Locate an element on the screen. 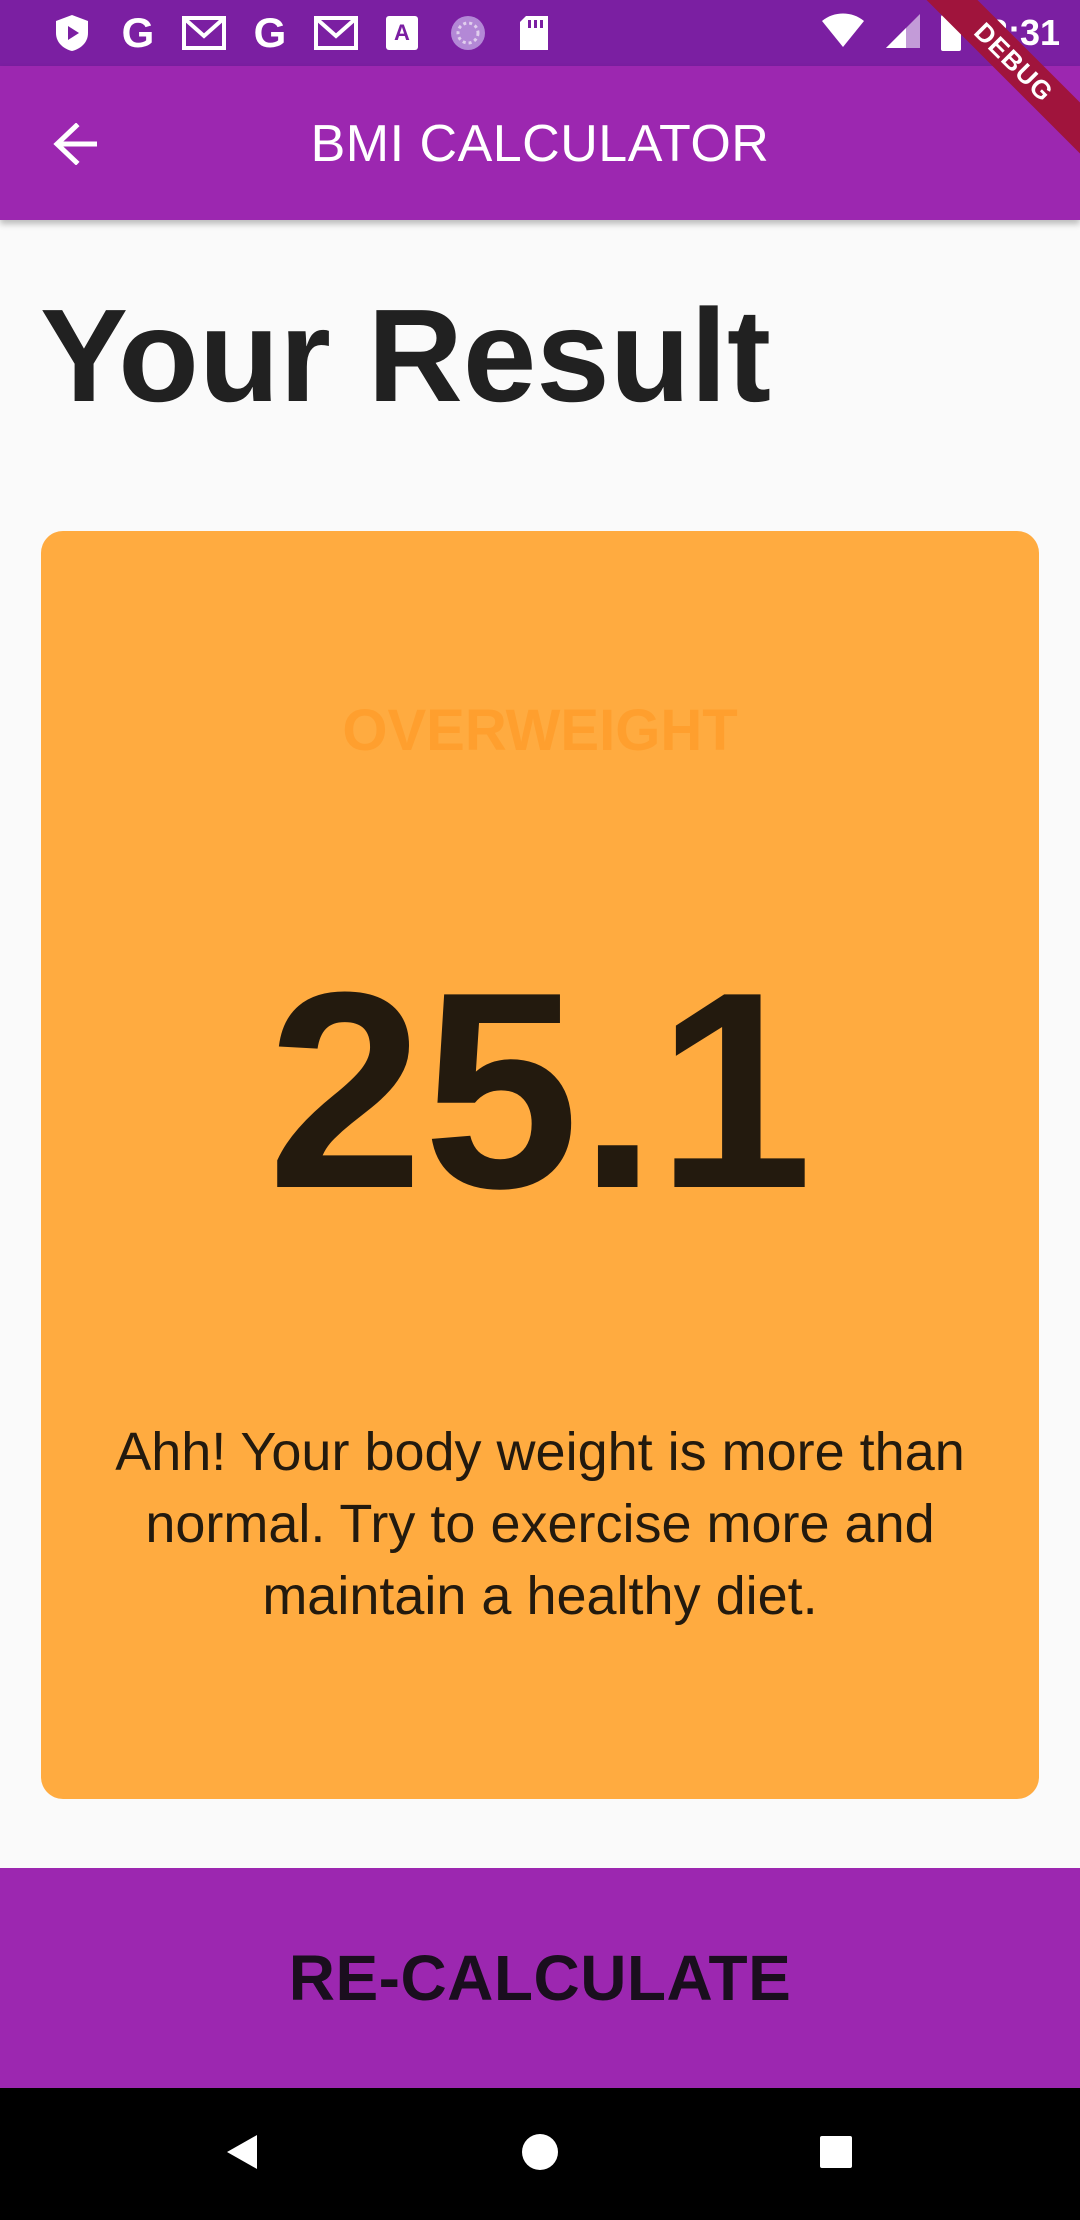 This screenshot has height=2220, width=1080. nav-back-button is located at coordinates (242, 2154).